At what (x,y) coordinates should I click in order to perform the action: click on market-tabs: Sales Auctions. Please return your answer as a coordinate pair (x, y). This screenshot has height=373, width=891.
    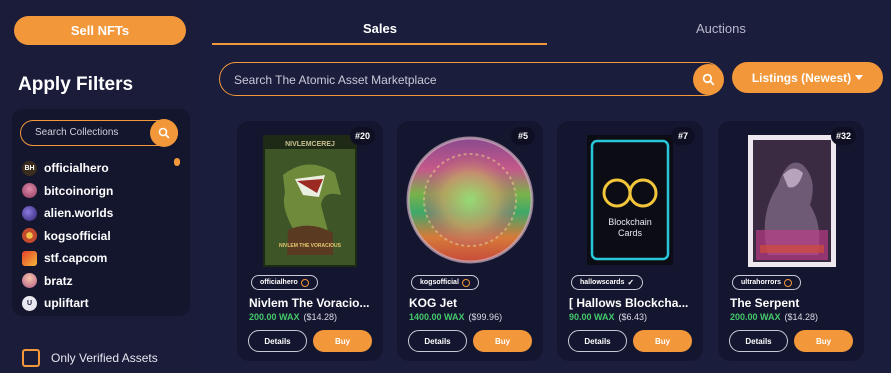
    Looking at the image, I should click on (546, 31).